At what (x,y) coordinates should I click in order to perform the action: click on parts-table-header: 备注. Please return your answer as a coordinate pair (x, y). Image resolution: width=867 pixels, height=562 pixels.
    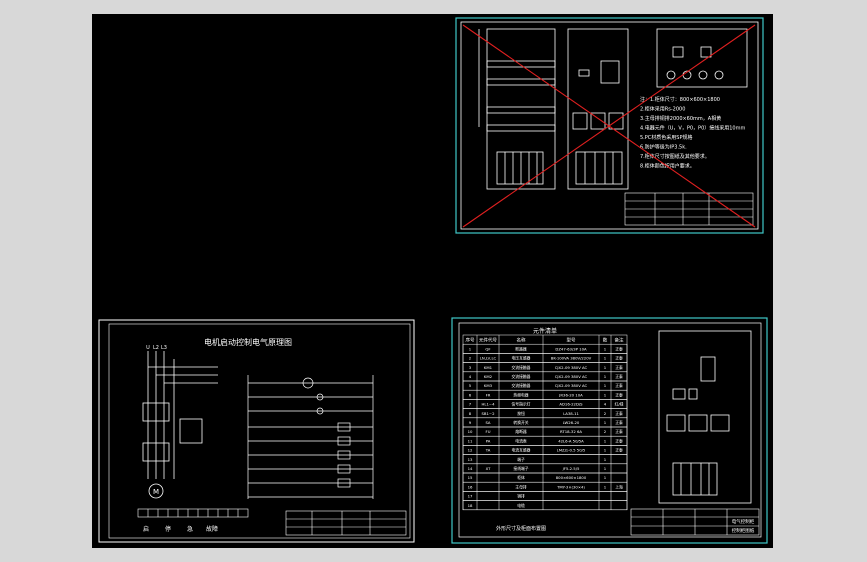
    Looking at the image, I should click on (619, 340).